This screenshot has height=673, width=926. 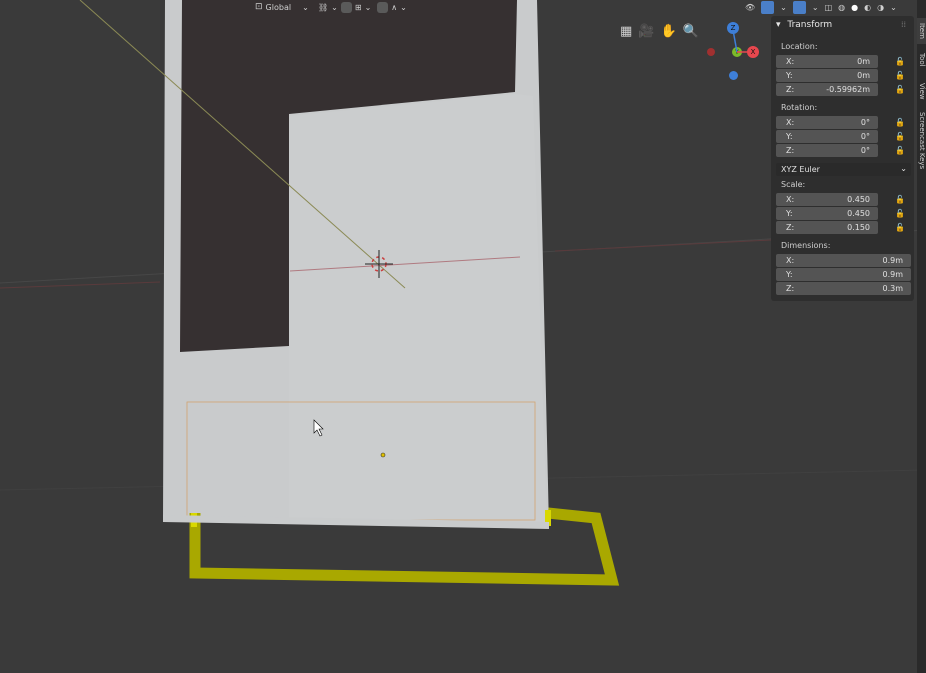 I want to click on gizmo-y-axis: Y, so click(x=737, y=52).